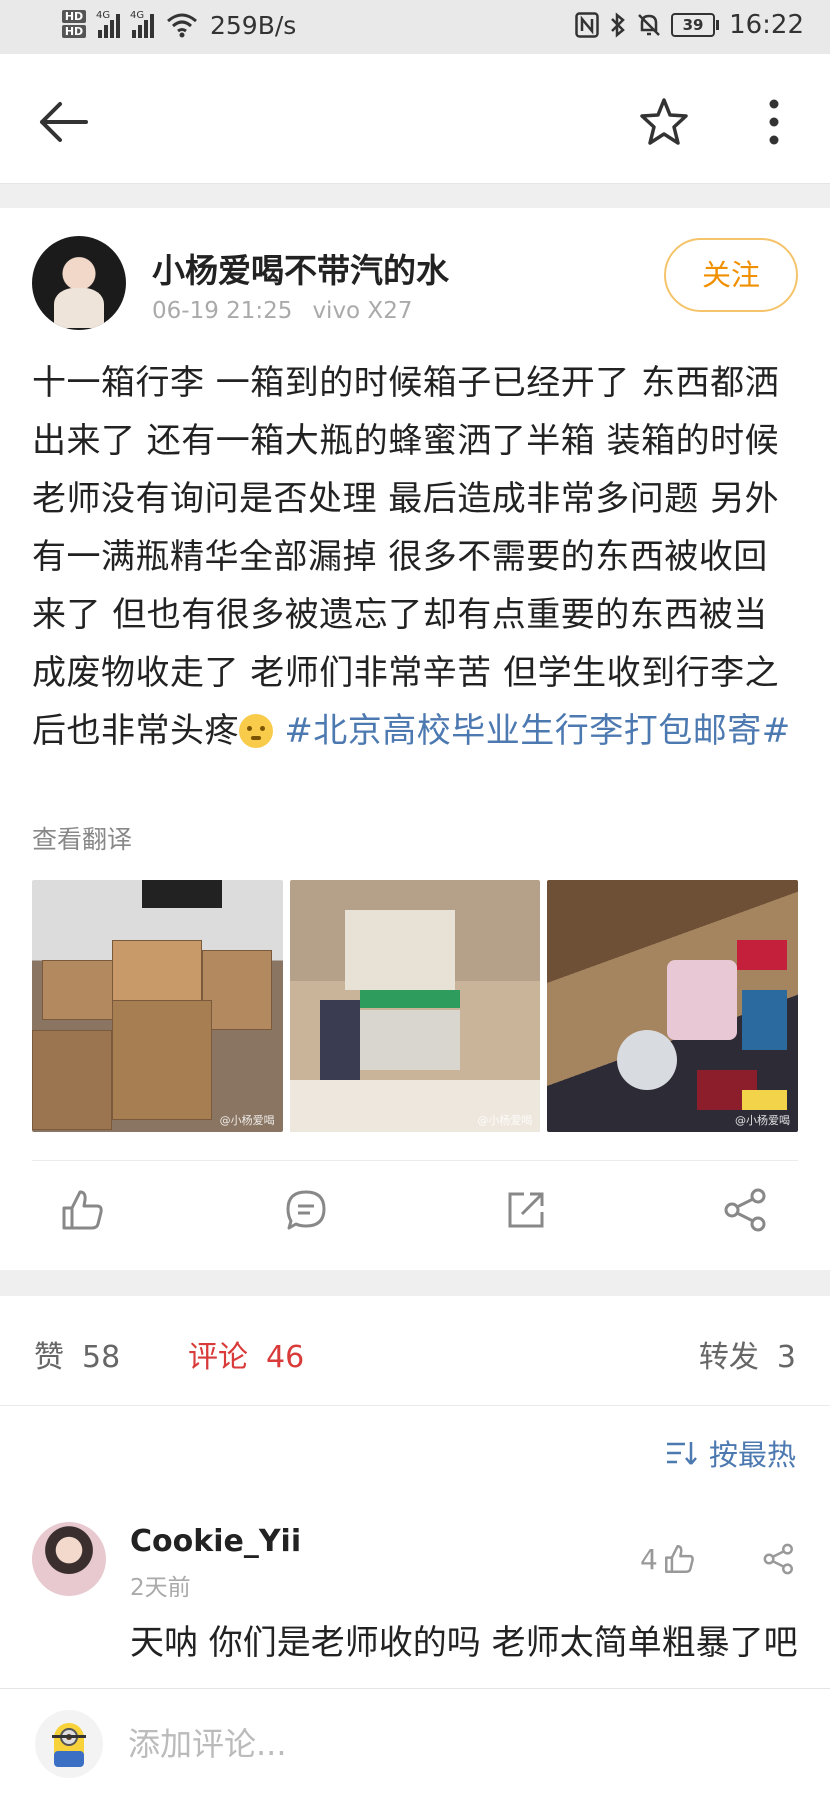 This screenshot has height=1800, width=830. I want to click on top-nav-bar, so click(415, 119).